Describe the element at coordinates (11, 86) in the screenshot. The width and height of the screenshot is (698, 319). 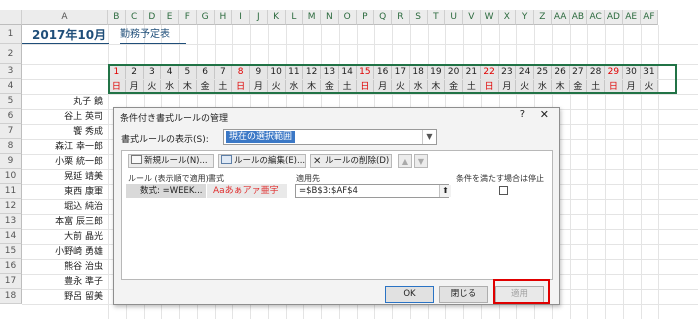
I see `row-header: 4` at that location.